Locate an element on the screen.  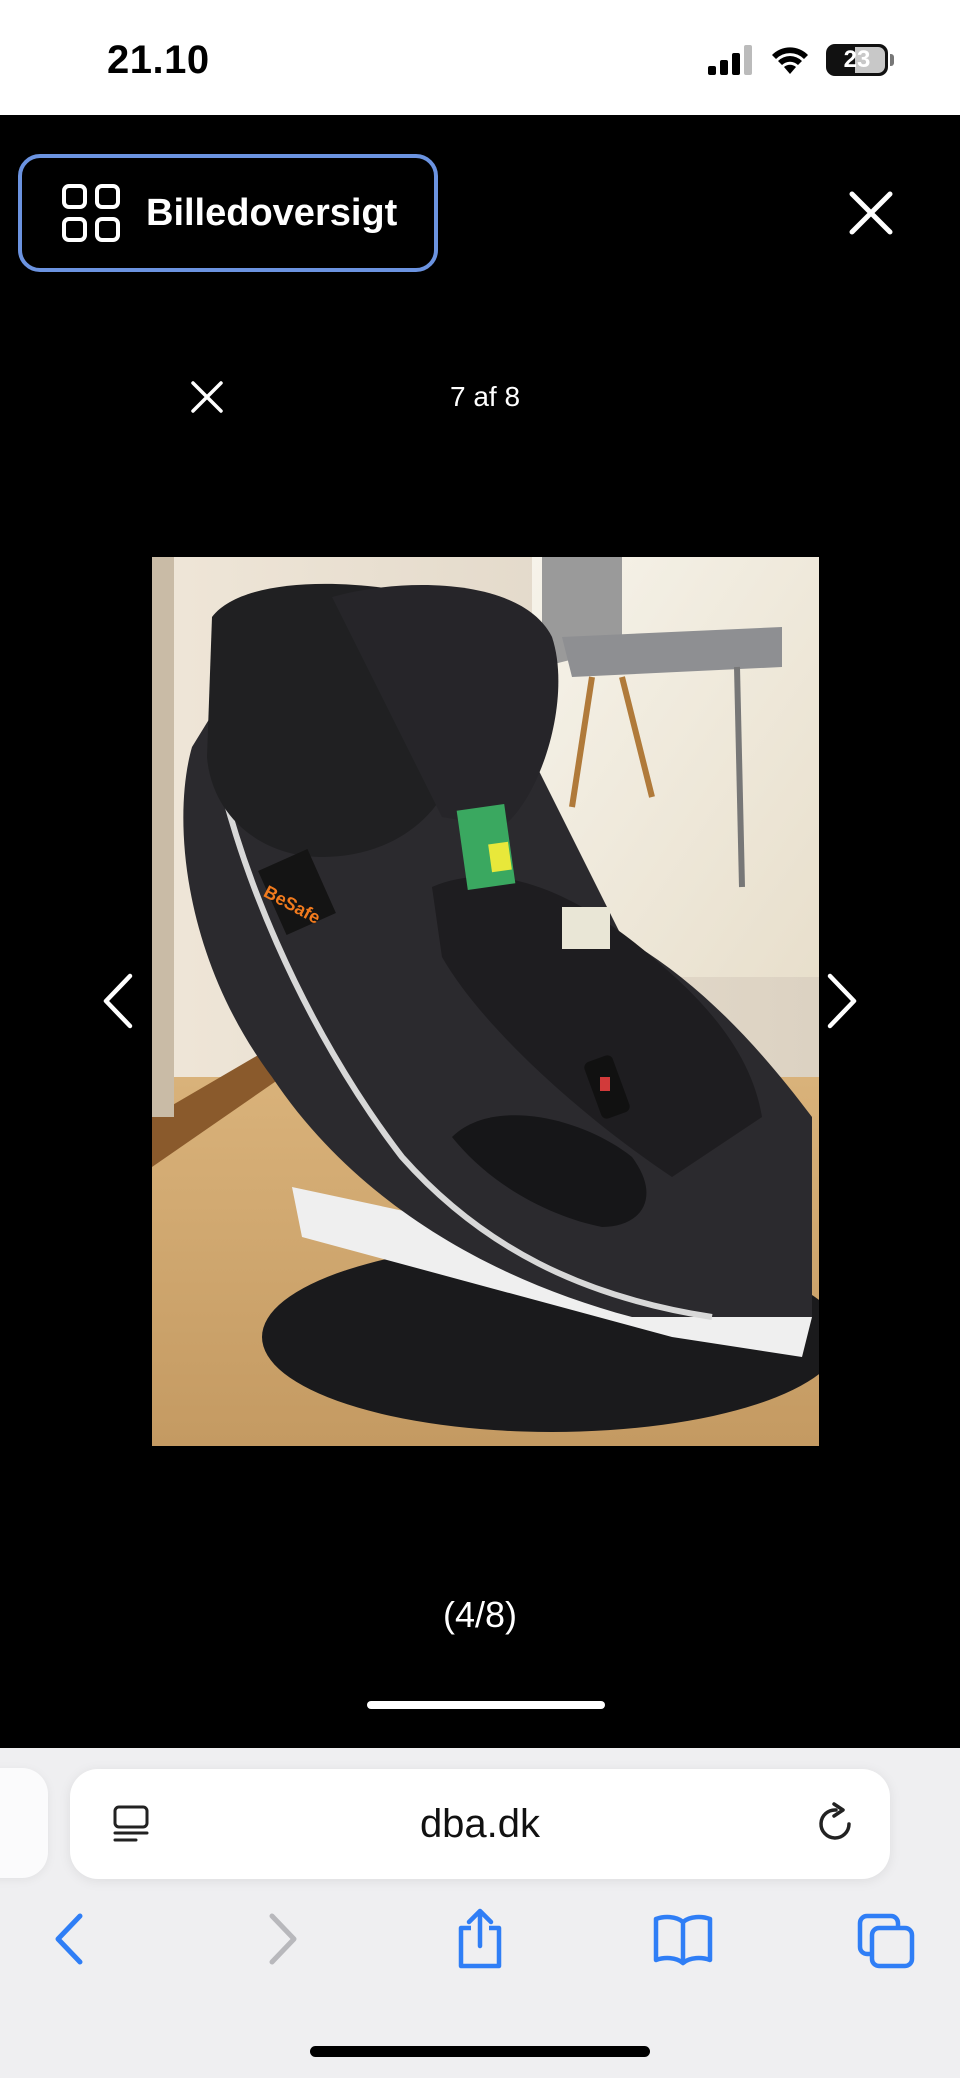
battery-icon: 23 is located at coordinates (857, 60).